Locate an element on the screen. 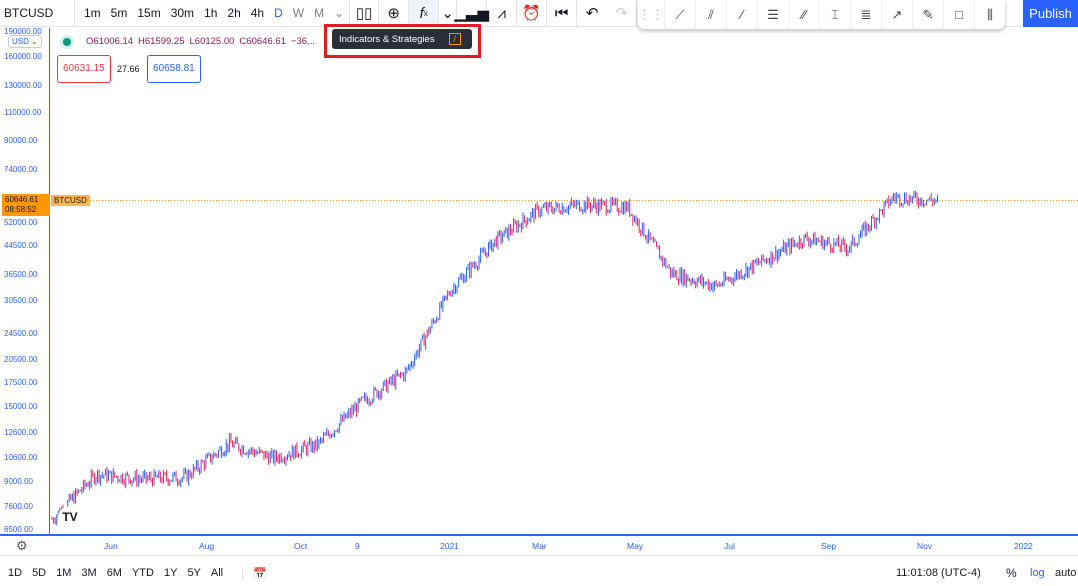  low-value: L60125.00 is located at coordinates (212, 41).